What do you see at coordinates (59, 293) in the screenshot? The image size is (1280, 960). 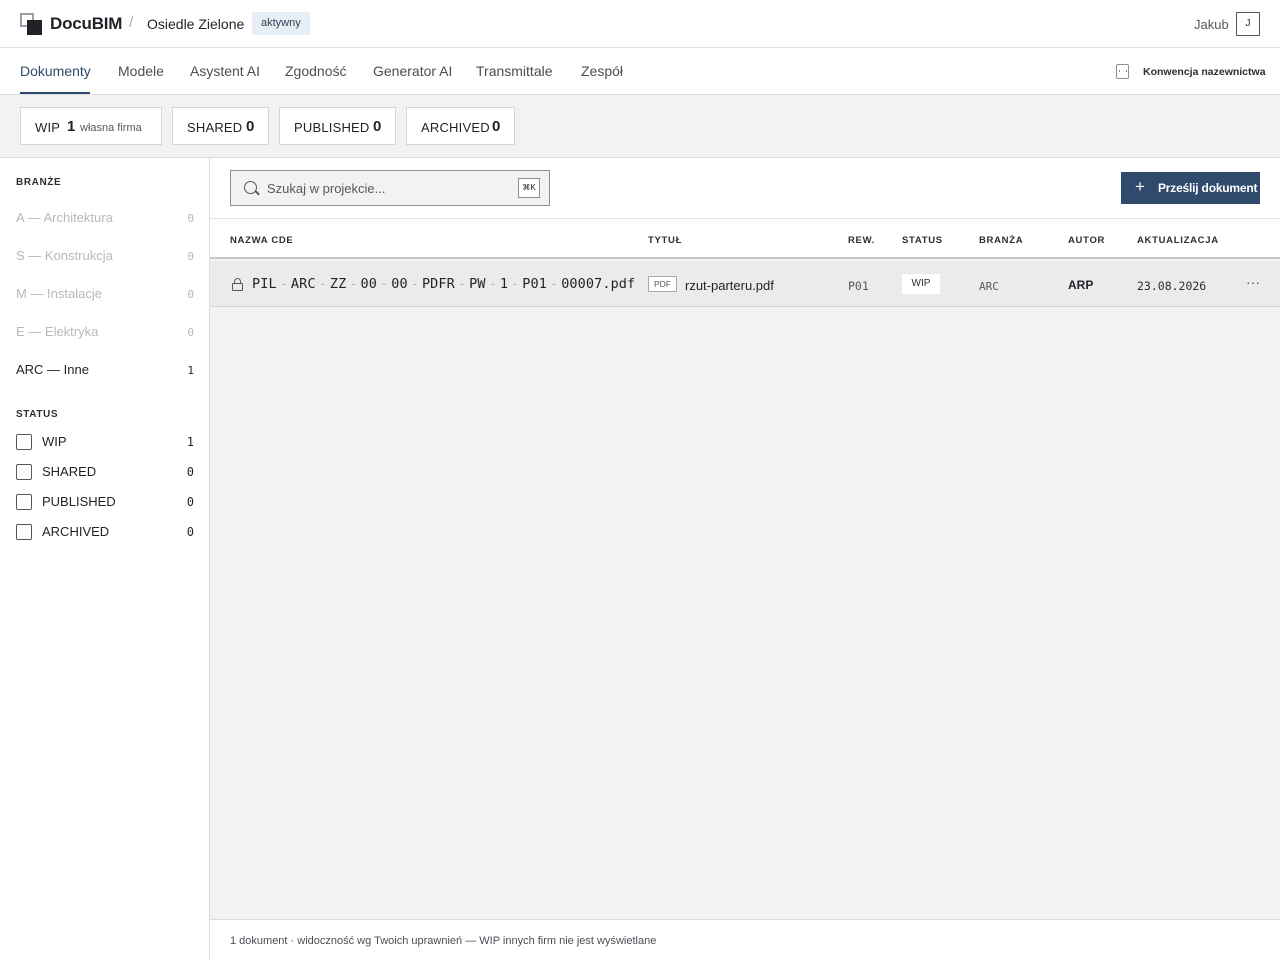 I see `branch-label: M — Instalacje` at bounding box center [59, 293].